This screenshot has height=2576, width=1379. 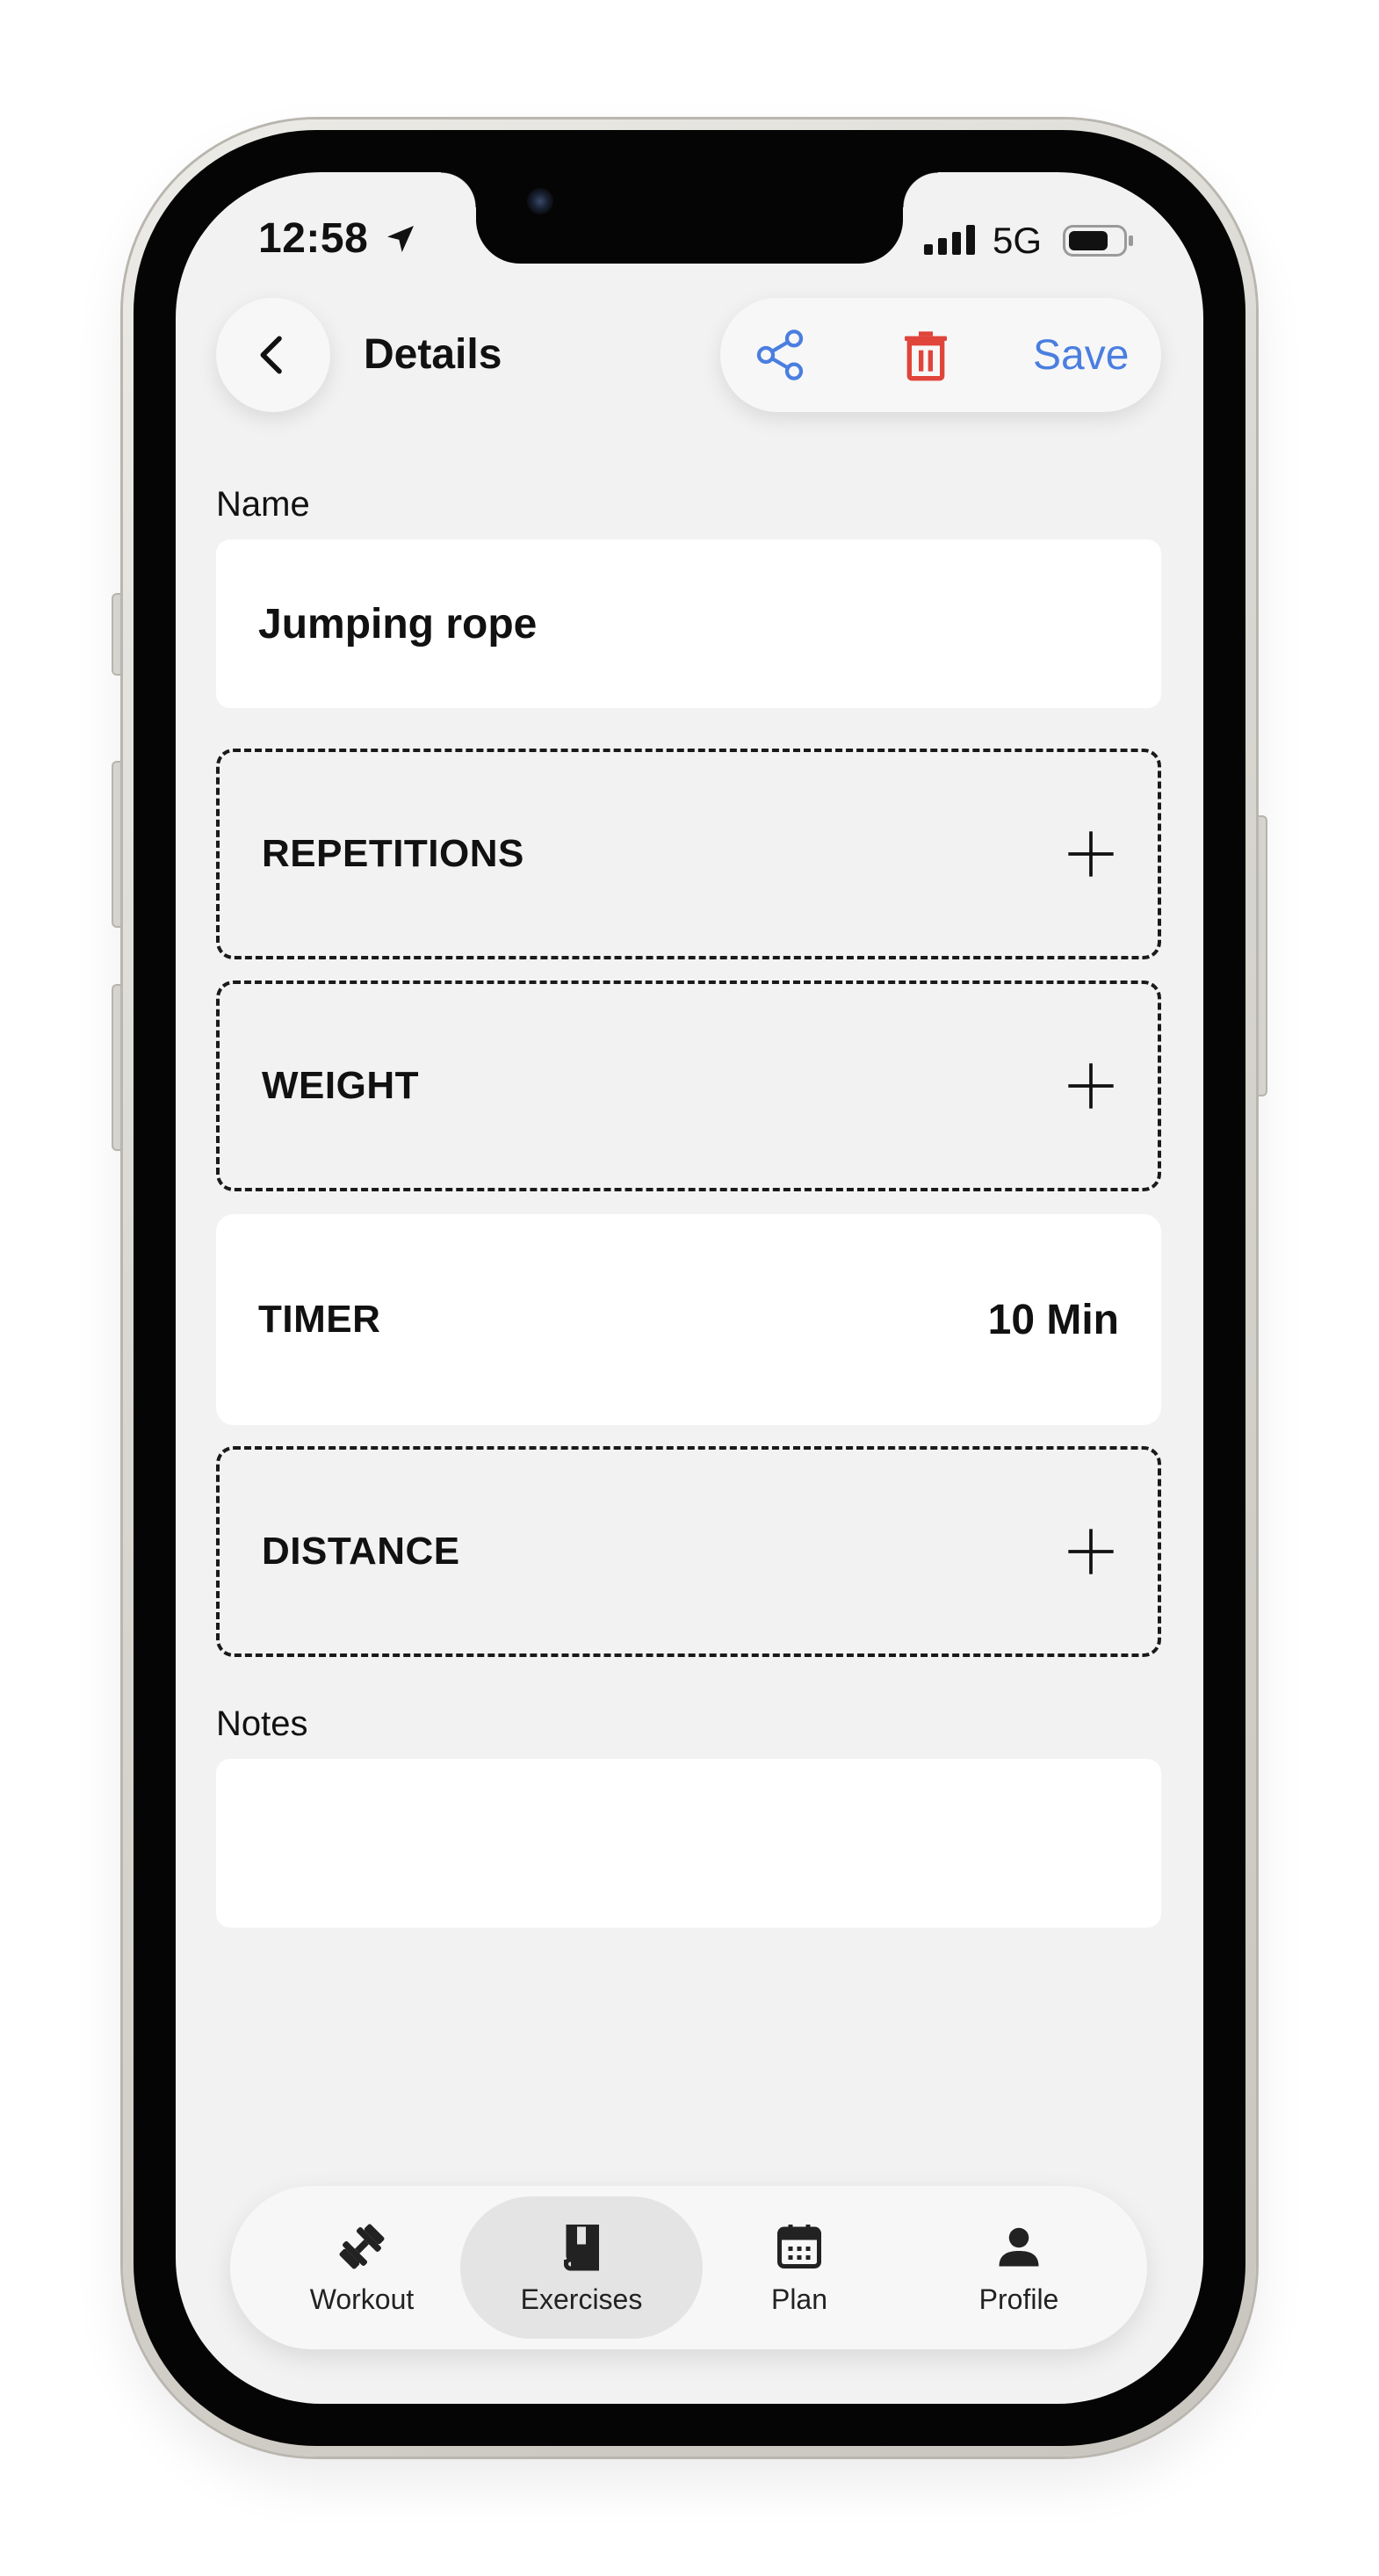 I want to click on tab-plan: Plan, so click(x=799, y=2267).